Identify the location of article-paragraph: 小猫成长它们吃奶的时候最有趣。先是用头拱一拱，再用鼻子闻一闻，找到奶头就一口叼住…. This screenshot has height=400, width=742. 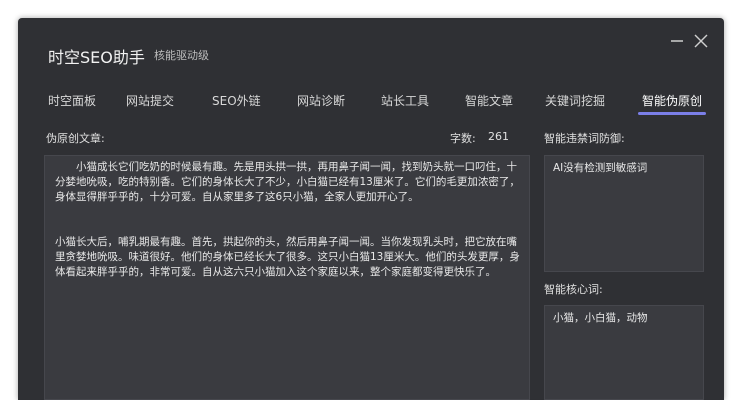
(287, 182).